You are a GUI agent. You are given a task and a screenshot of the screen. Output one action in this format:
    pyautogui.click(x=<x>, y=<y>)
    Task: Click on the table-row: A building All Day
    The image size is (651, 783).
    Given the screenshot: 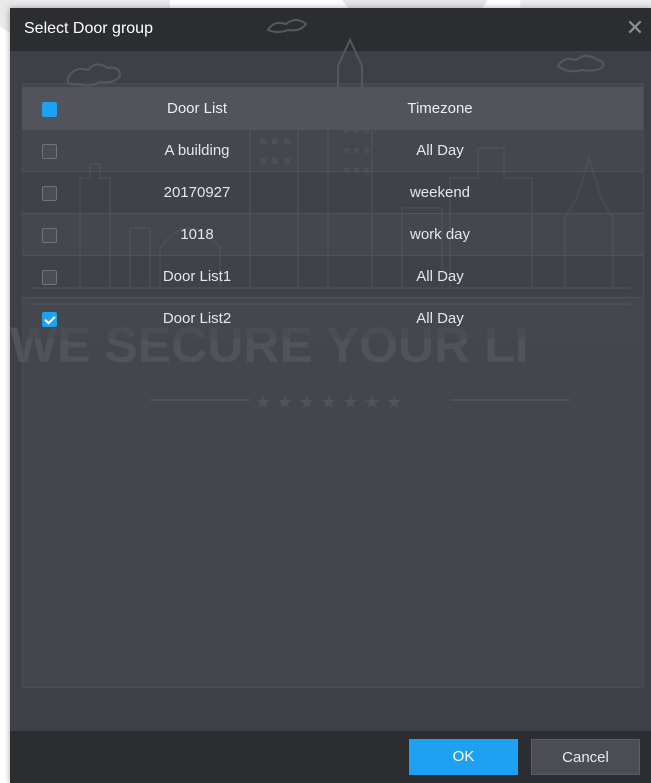 What is the action you would take?
    pyautogui.click(x=332, y=150)
    